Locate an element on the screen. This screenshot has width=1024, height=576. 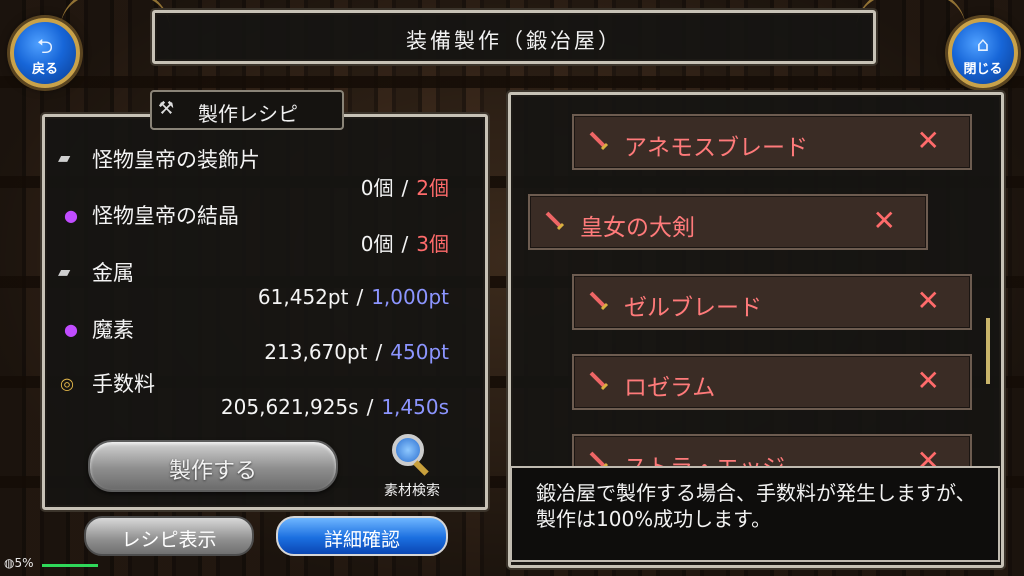
show-recipe-label: レシピ表示 is located at coordinates (169, 540).